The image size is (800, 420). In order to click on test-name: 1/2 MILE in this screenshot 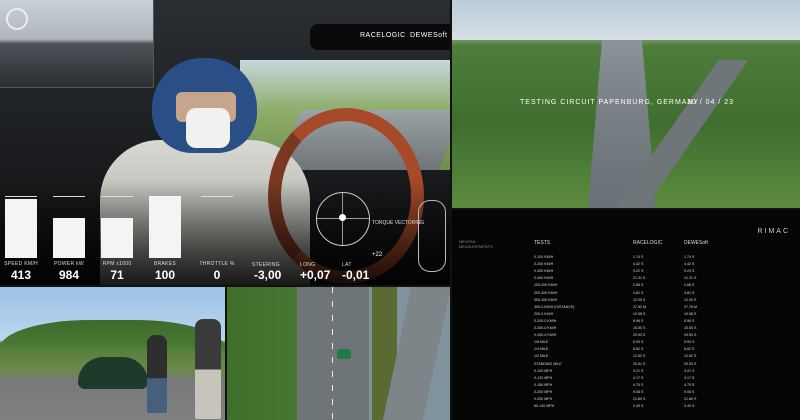, I will do `click(541, 356)`.